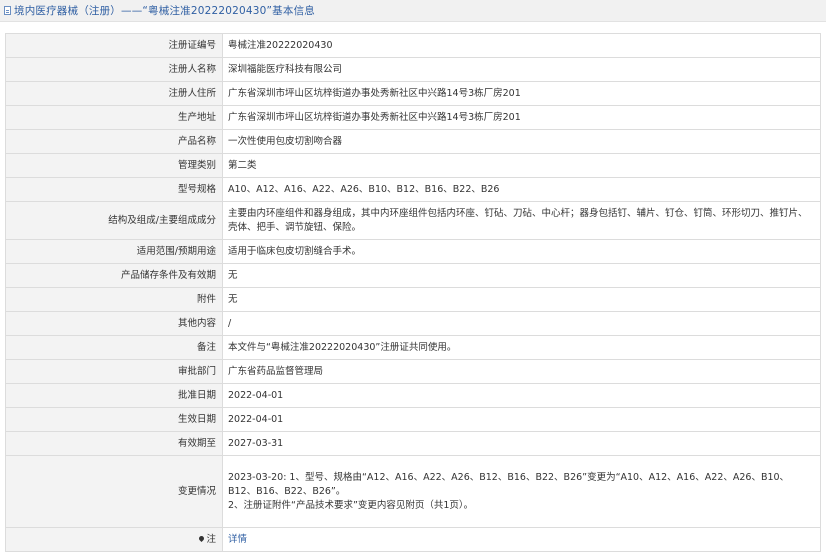  I want to click on row-label: 型号规格, so click(114, 189).